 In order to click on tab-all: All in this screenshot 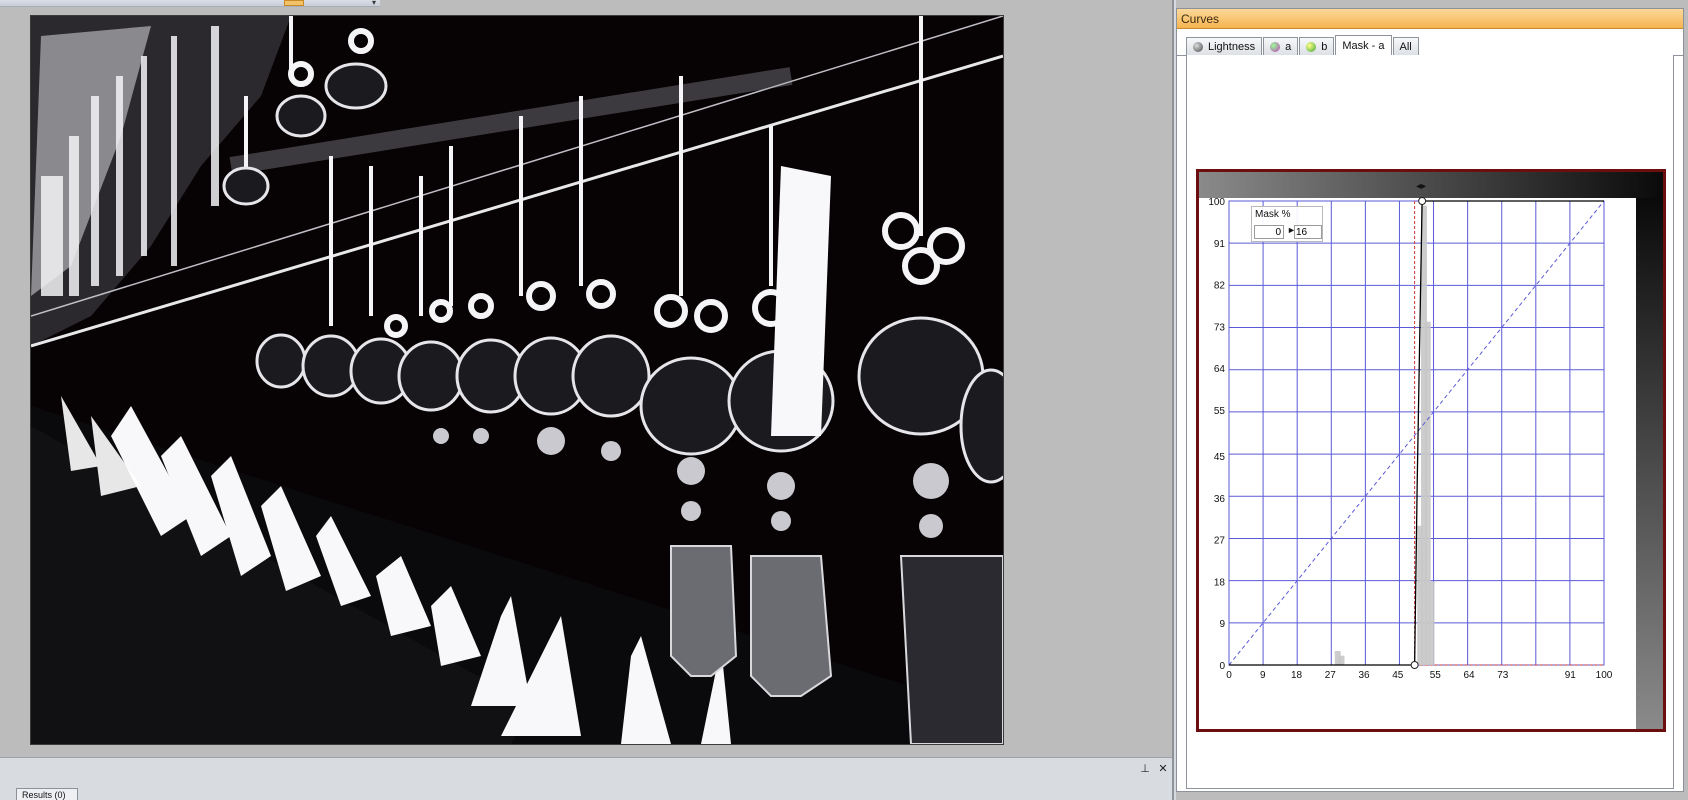, I will do `click(1405, 46)`.